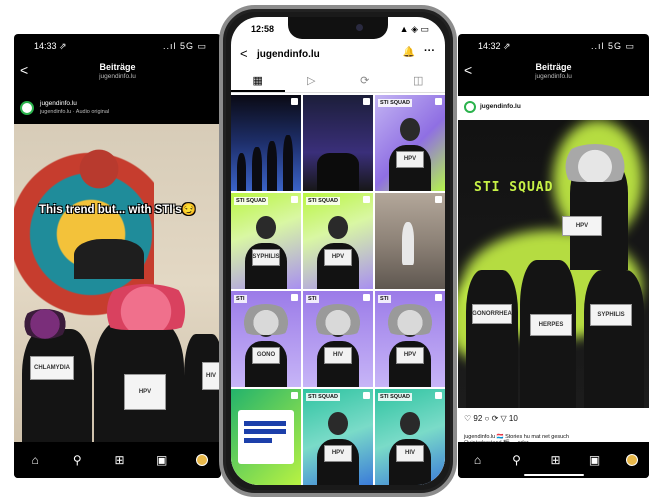 The height and width of the screenshot is (499, 649). Describe the element at coordinates (338, 339) in the screenshot. I see `grid-post: HIV STI` at that location.